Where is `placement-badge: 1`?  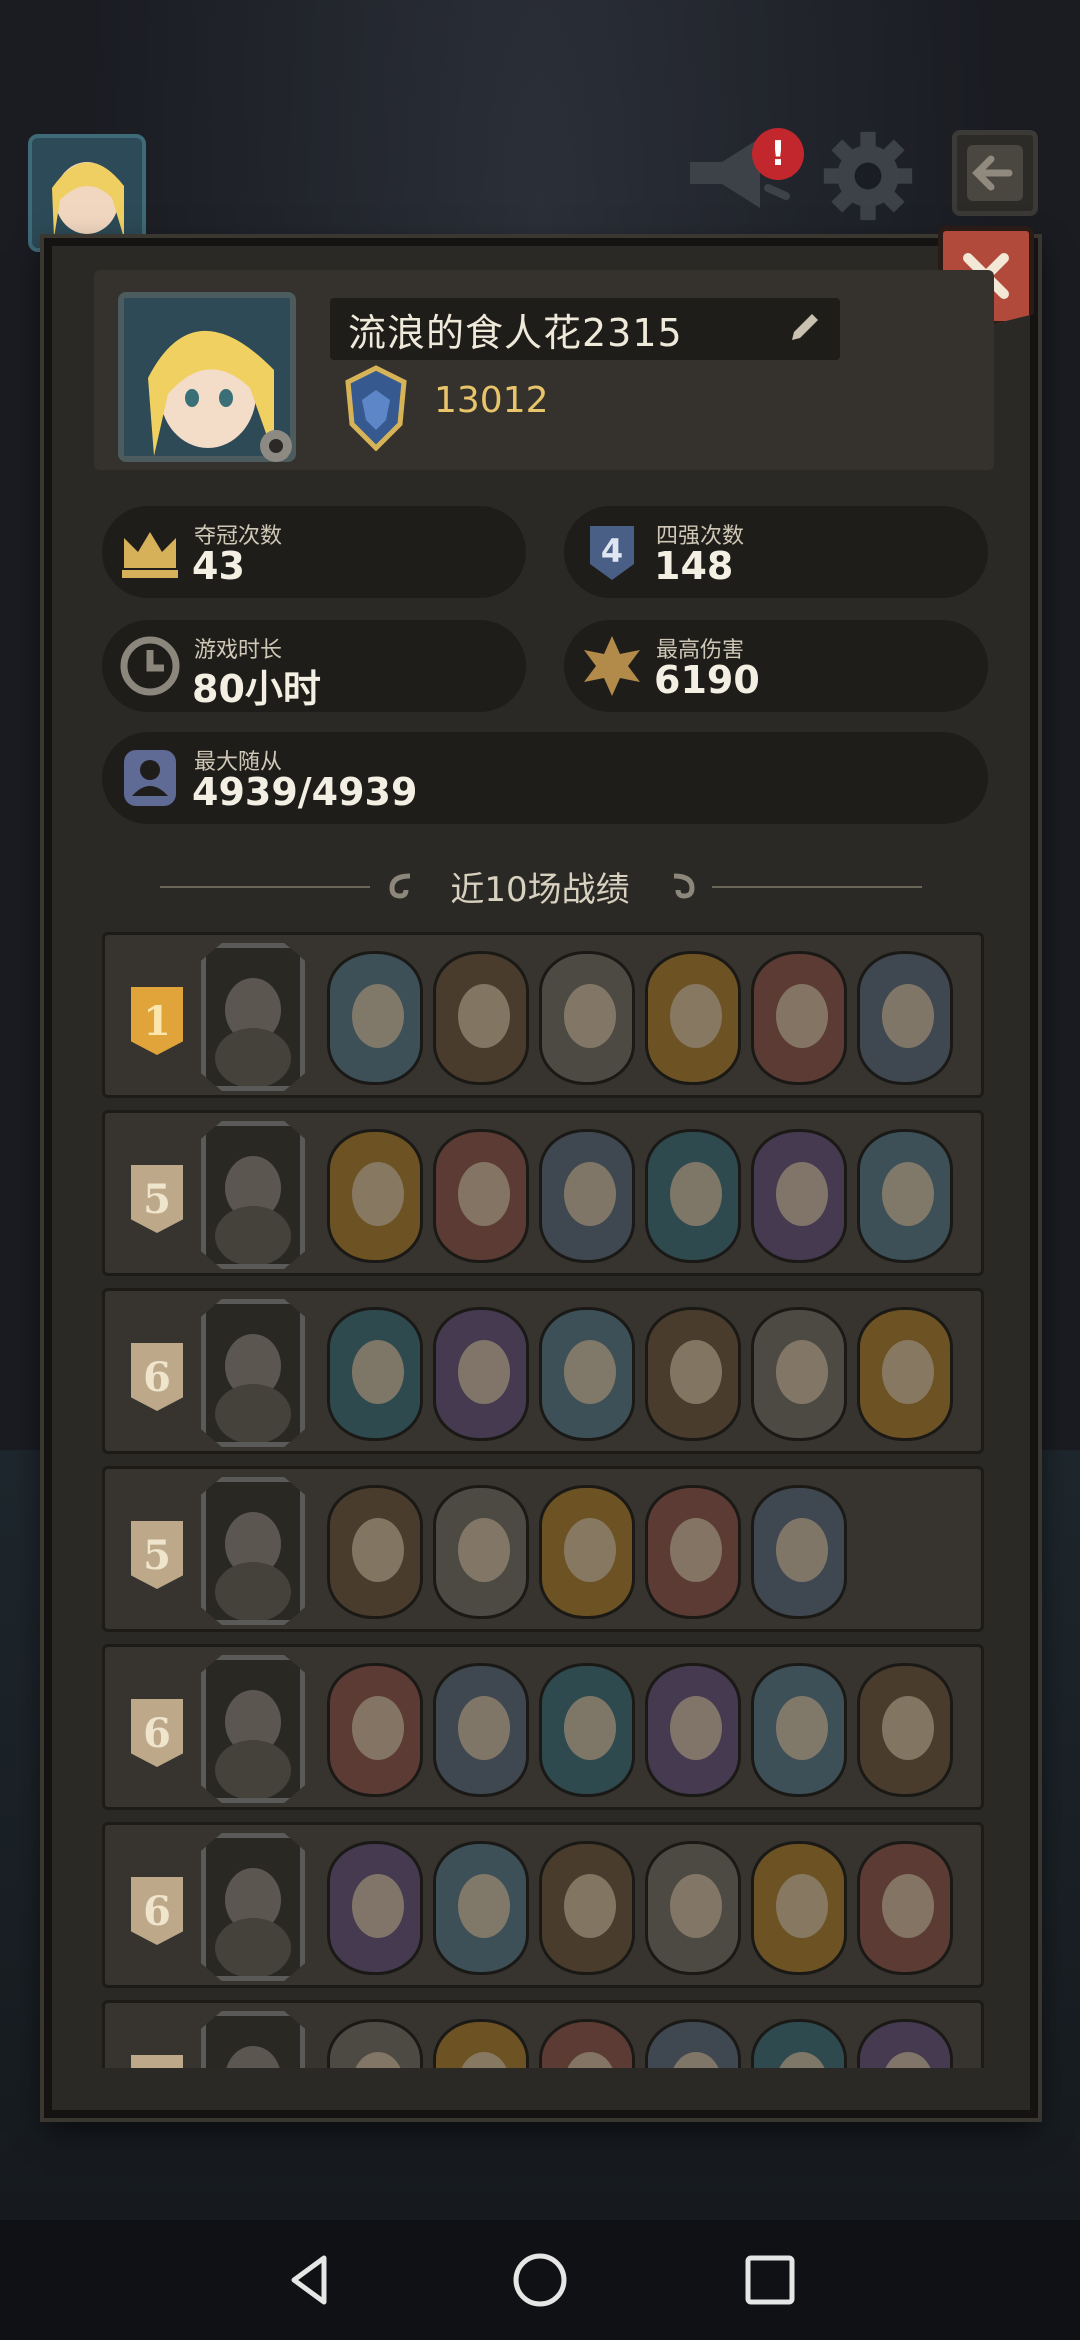 placement-badge: 1 is located at coordinates (157, 1021).